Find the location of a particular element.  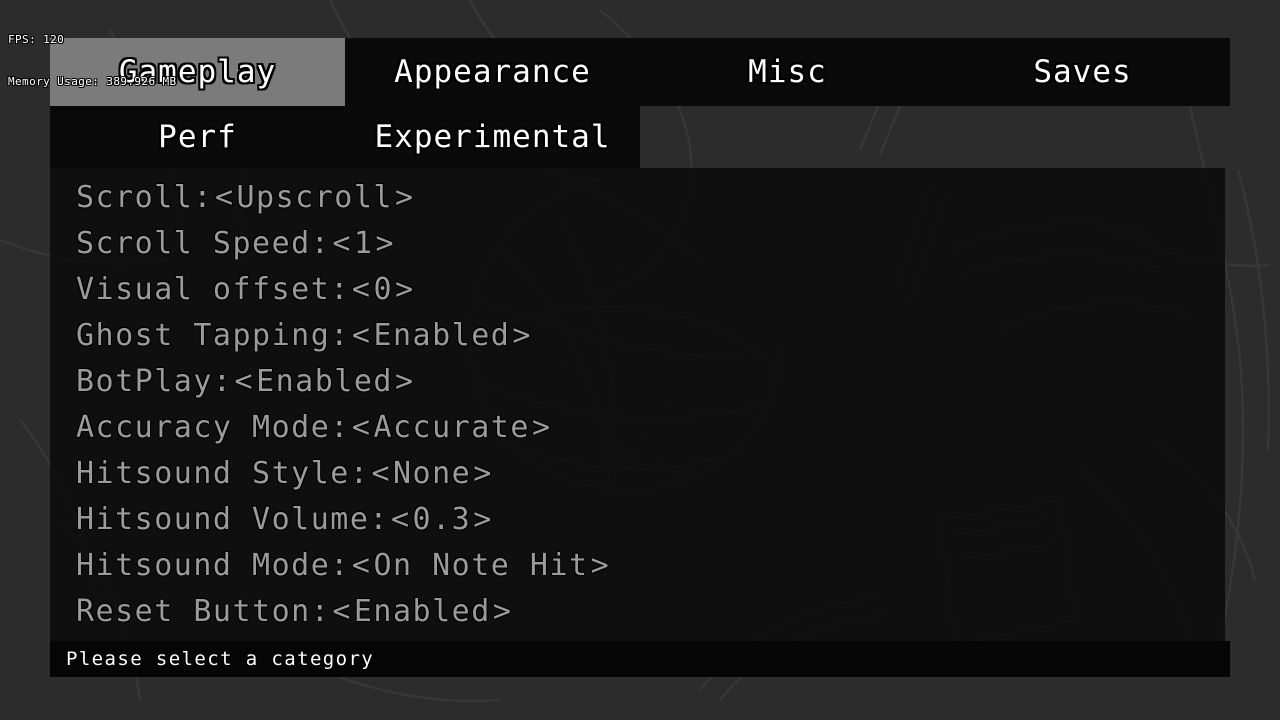

setting-row: Hitsound Style: < None > is located at coordinates (650, 473).